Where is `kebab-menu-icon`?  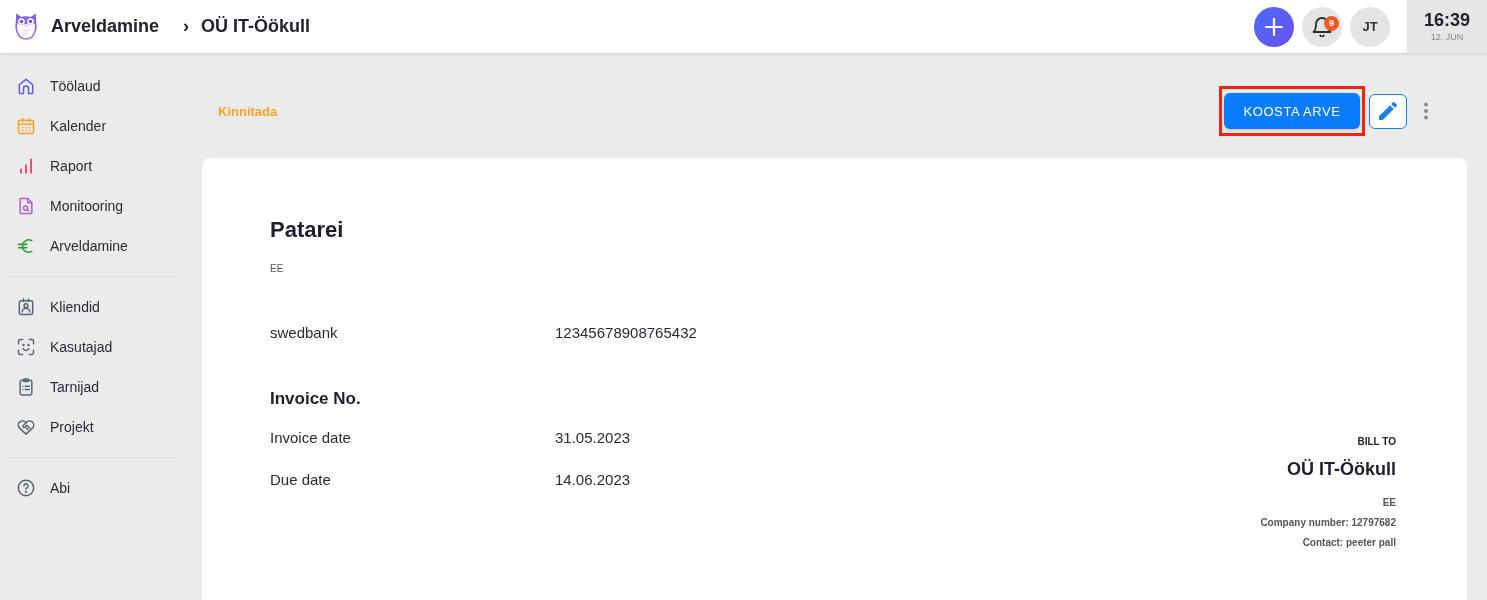 kebab-menu-icon is located at coordinates (1426, 111).